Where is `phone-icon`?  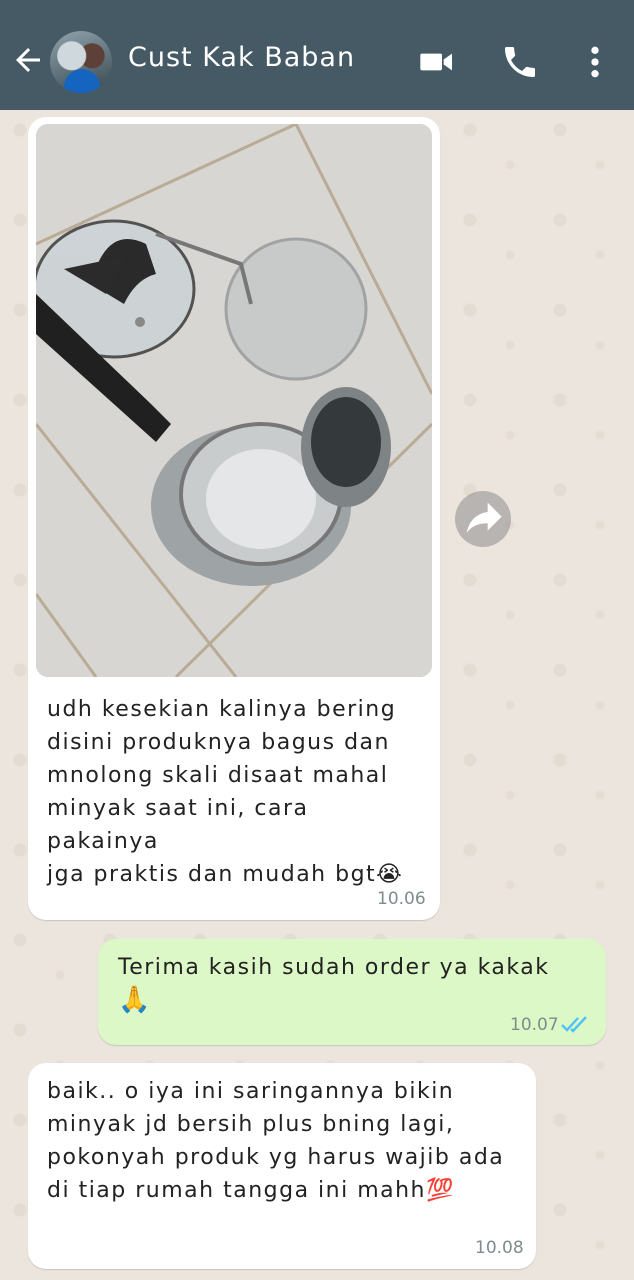
phone-icon is located at coordinates (520, 62).